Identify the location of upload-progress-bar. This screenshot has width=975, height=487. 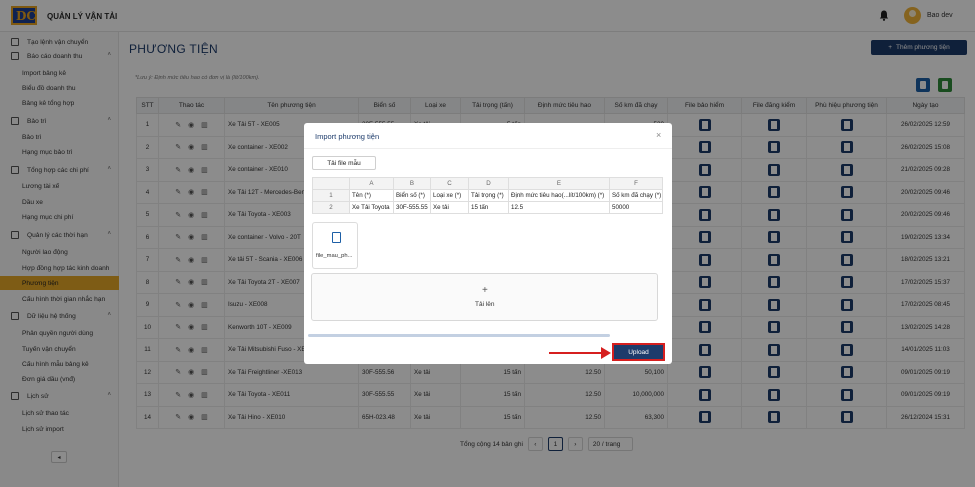
(459, 335).